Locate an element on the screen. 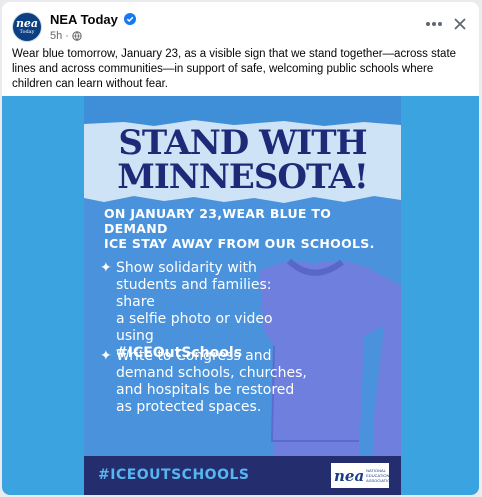  more-options-button is located at coordinates (434, 24).